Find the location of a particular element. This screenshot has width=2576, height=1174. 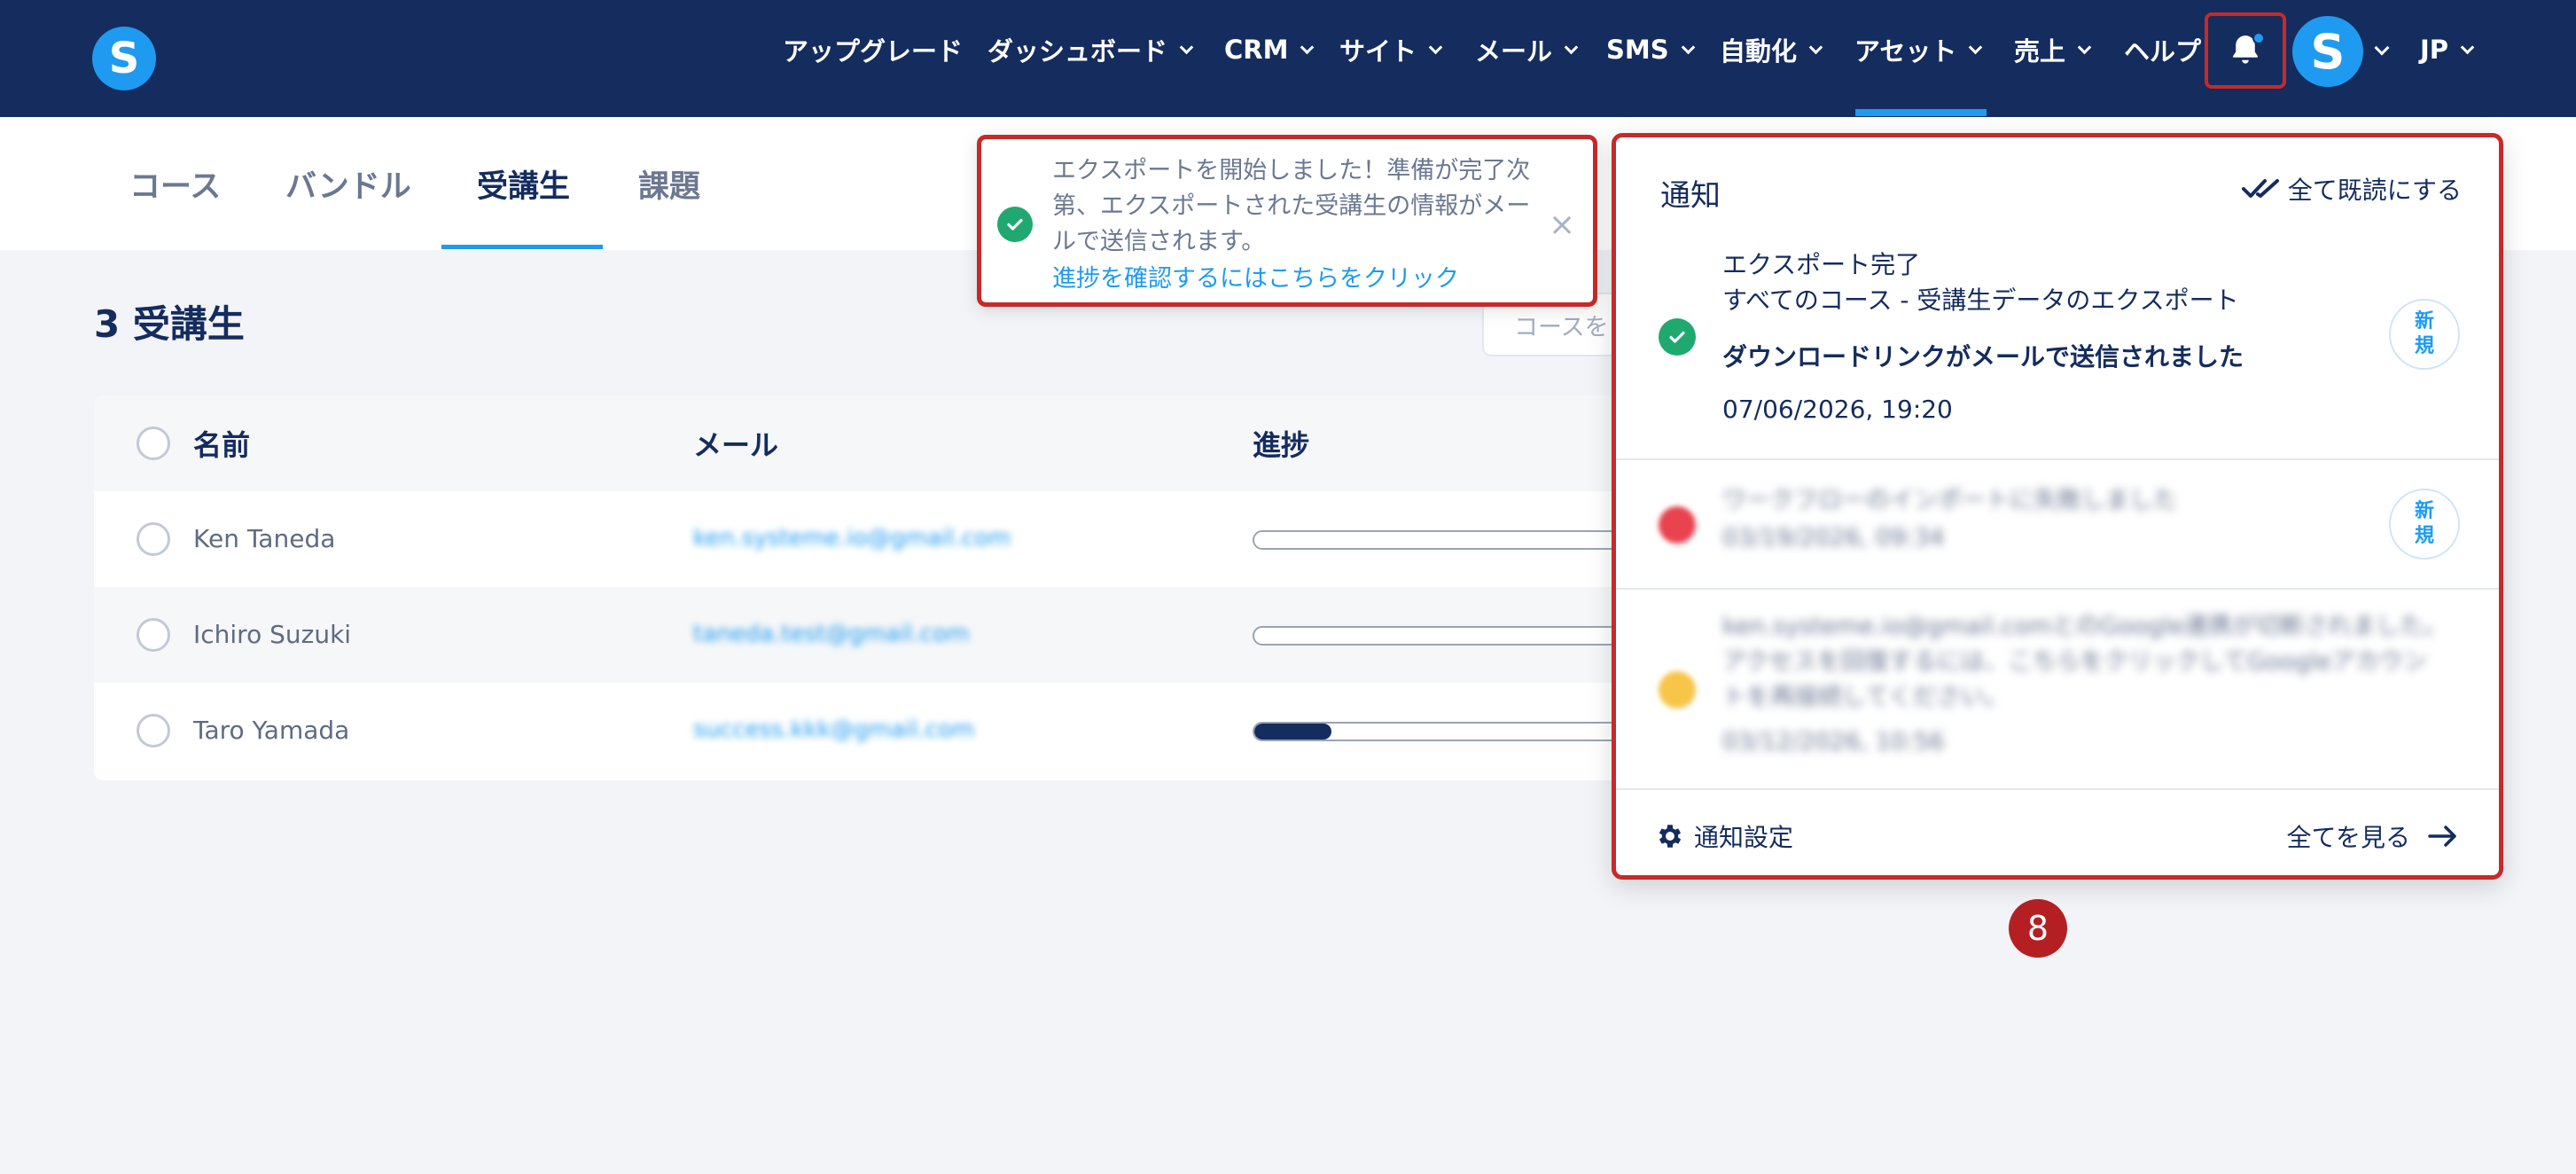

select-all-checkbox is located at coordinates (153, 443).